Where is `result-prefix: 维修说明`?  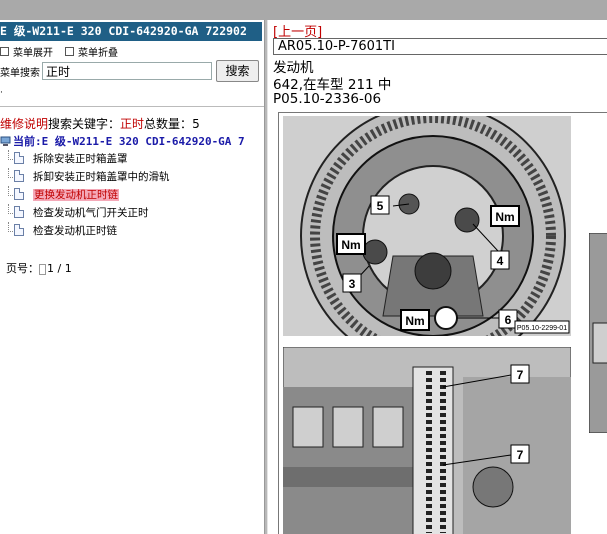
result-prefix: 维修说明 is located at coordinates (24, 124).